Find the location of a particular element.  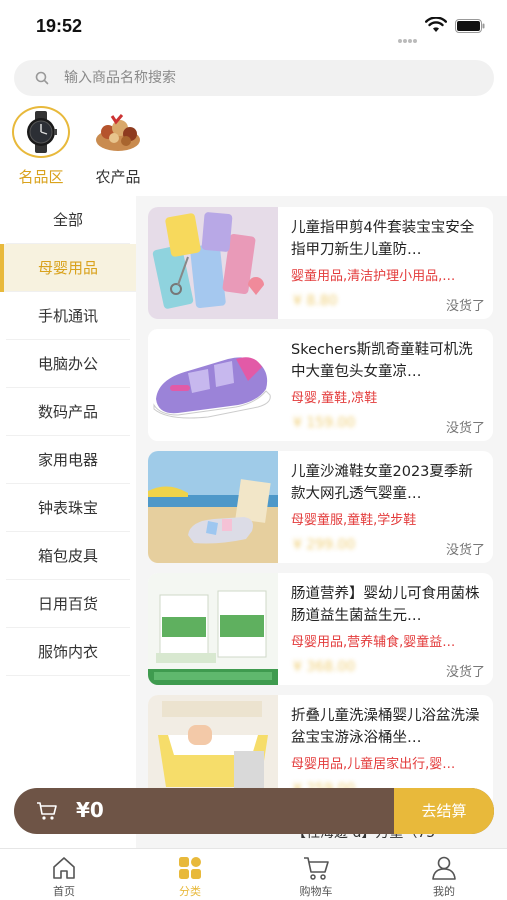

sidebar-item-digital: 数码产品 is located at coordinates (68, 412).